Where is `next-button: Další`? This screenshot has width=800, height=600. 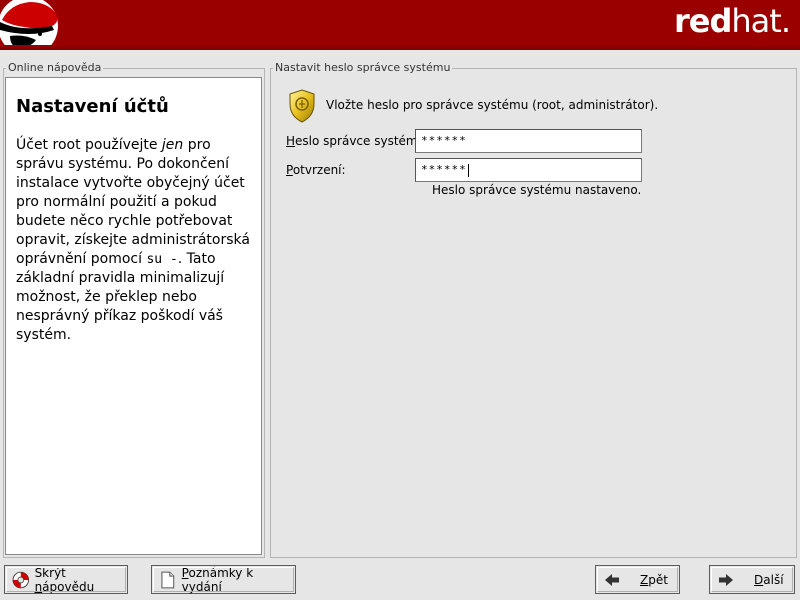 next-button: Další is located at coordinates (752, 579).